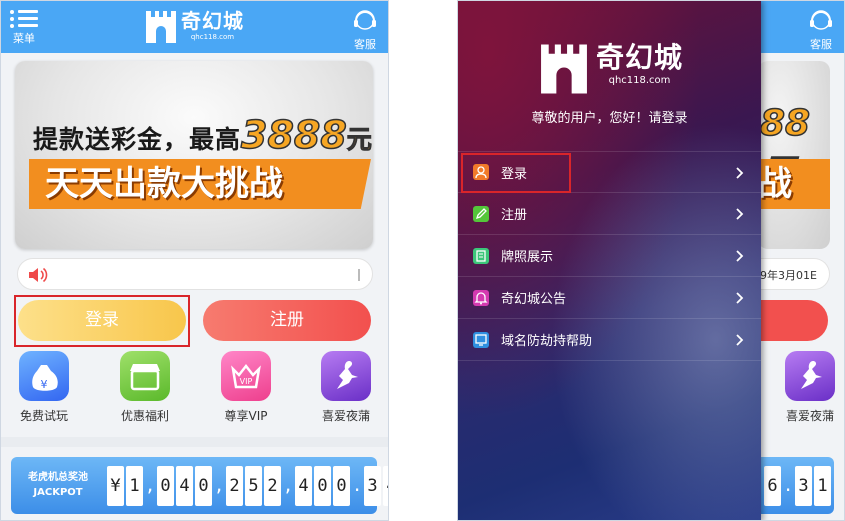 The image size is (845, 521). Describe the element at coordinates (194, 392) in the screenshot. I see `feature-grid: ¥ 免费试玩 优惠福利 VIP 尊享VIP 喜爱夜蒲` at that location.